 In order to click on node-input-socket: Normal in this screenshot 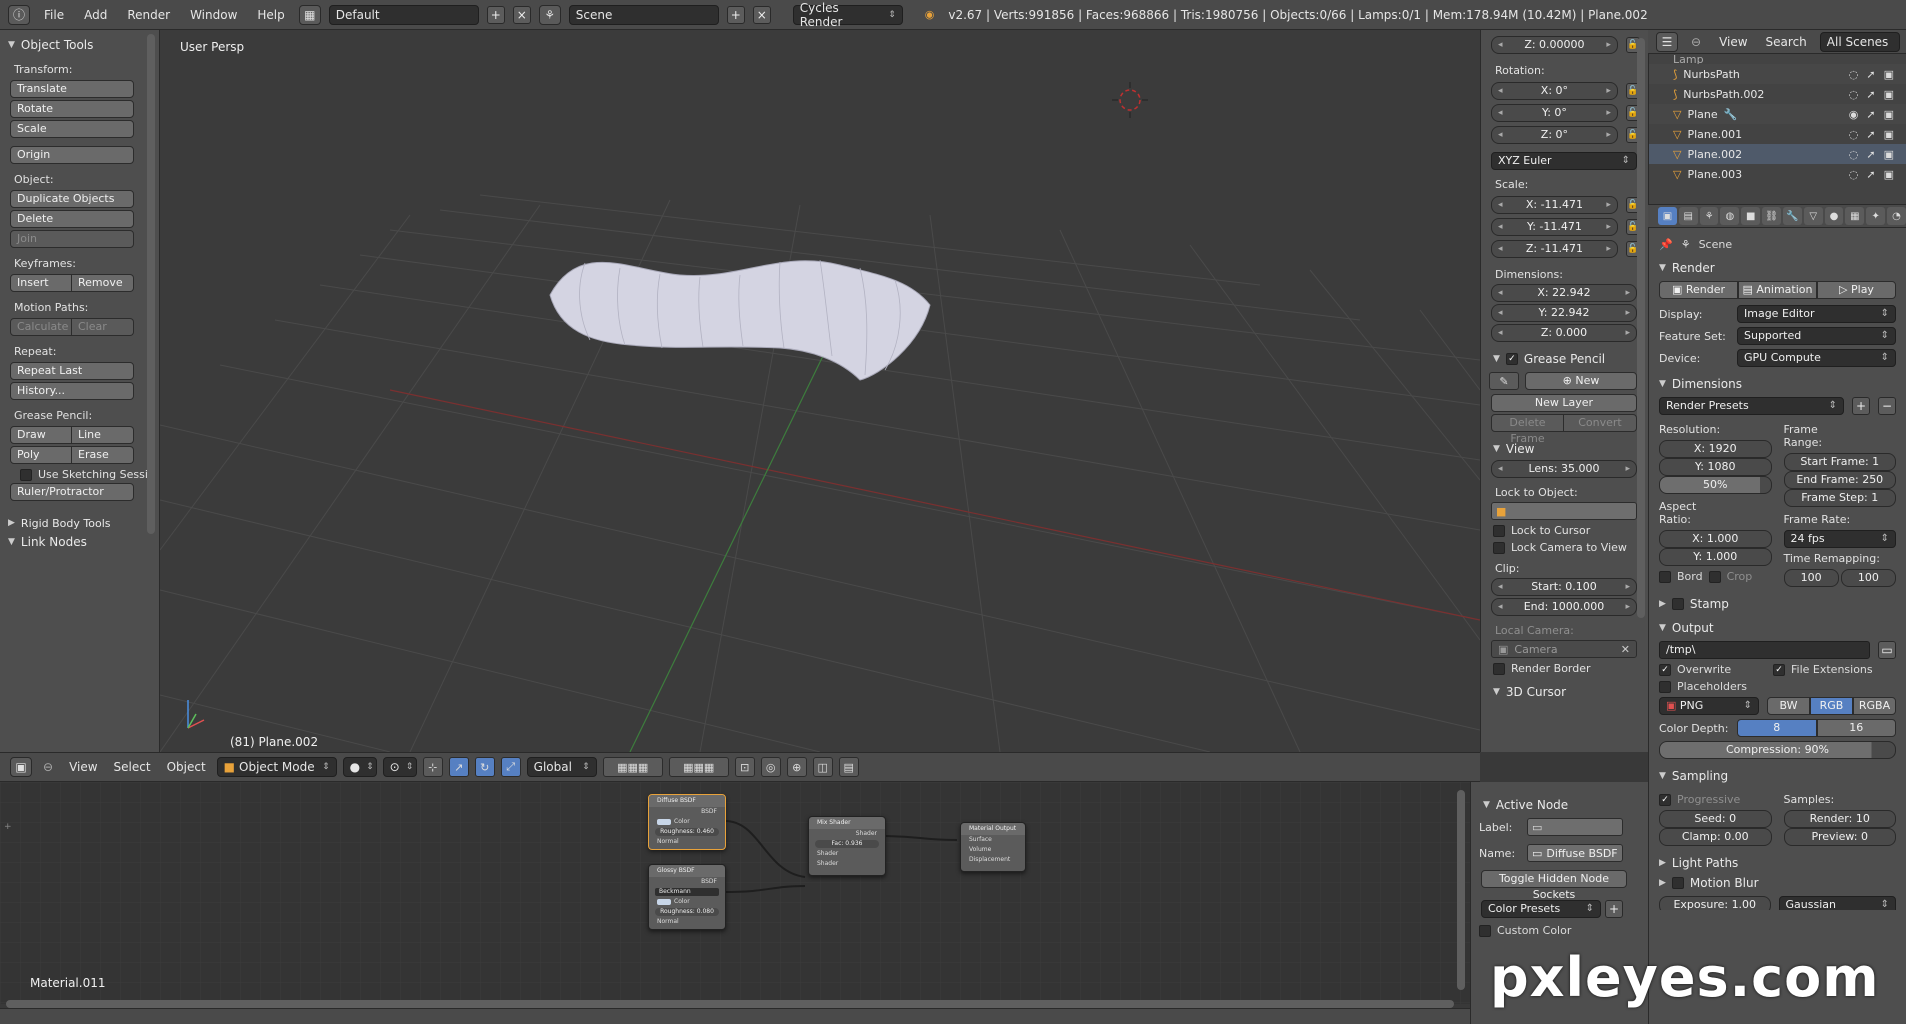, I will do `click(687, 922)`.